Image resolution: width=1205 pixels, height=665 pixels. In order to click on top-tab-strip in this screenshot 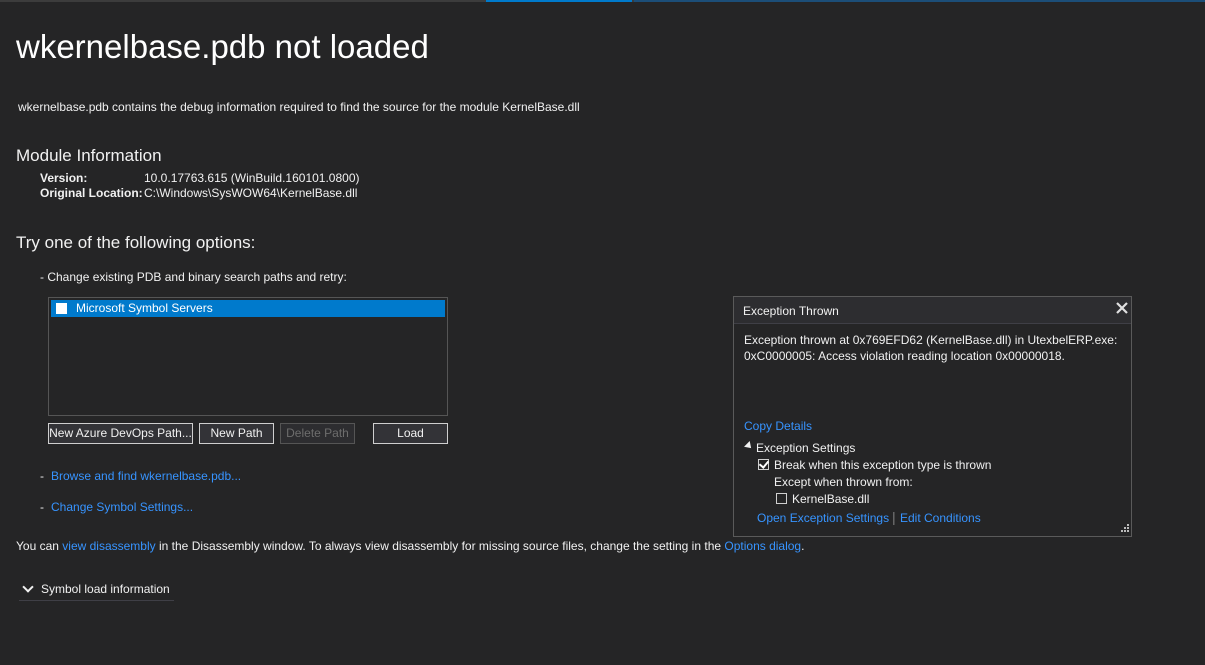, I will do `click(602, 1)`.